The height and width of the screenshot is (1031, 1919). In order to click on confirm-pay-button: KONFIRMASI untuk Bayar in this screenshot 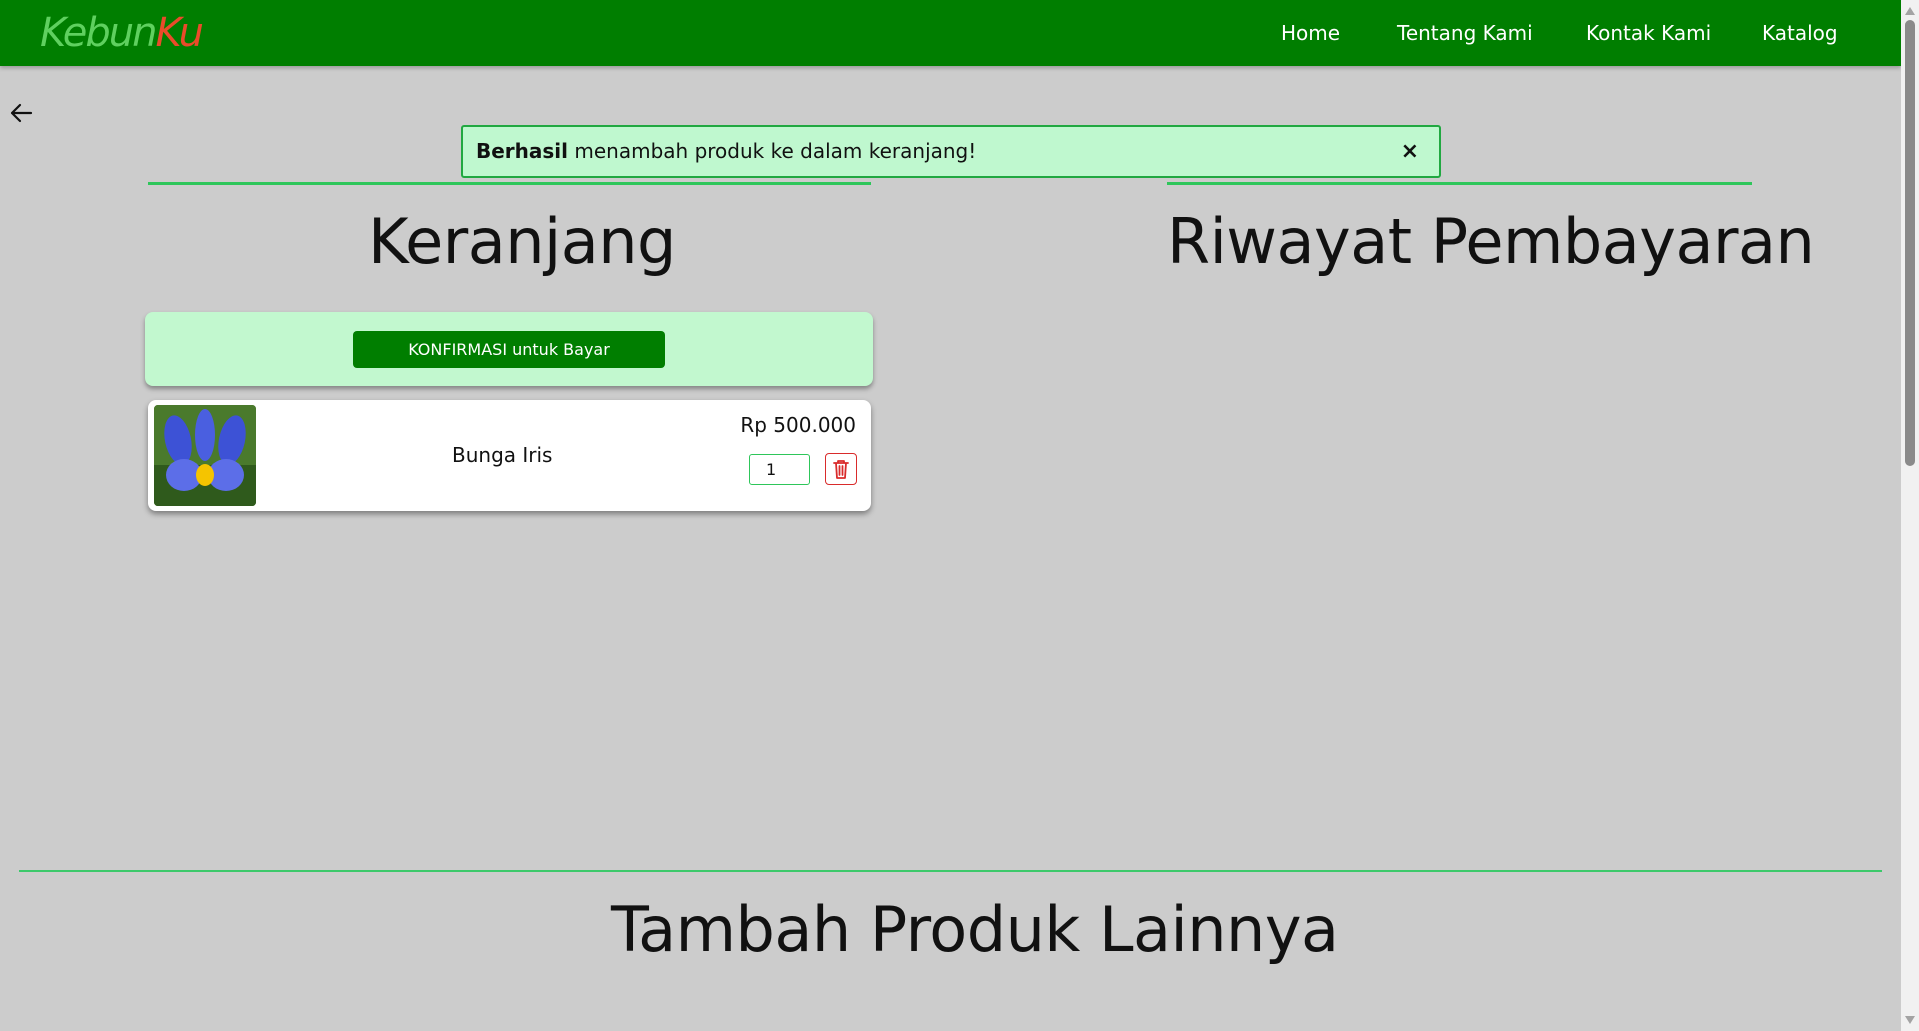, I will do `click(509, 349)`.